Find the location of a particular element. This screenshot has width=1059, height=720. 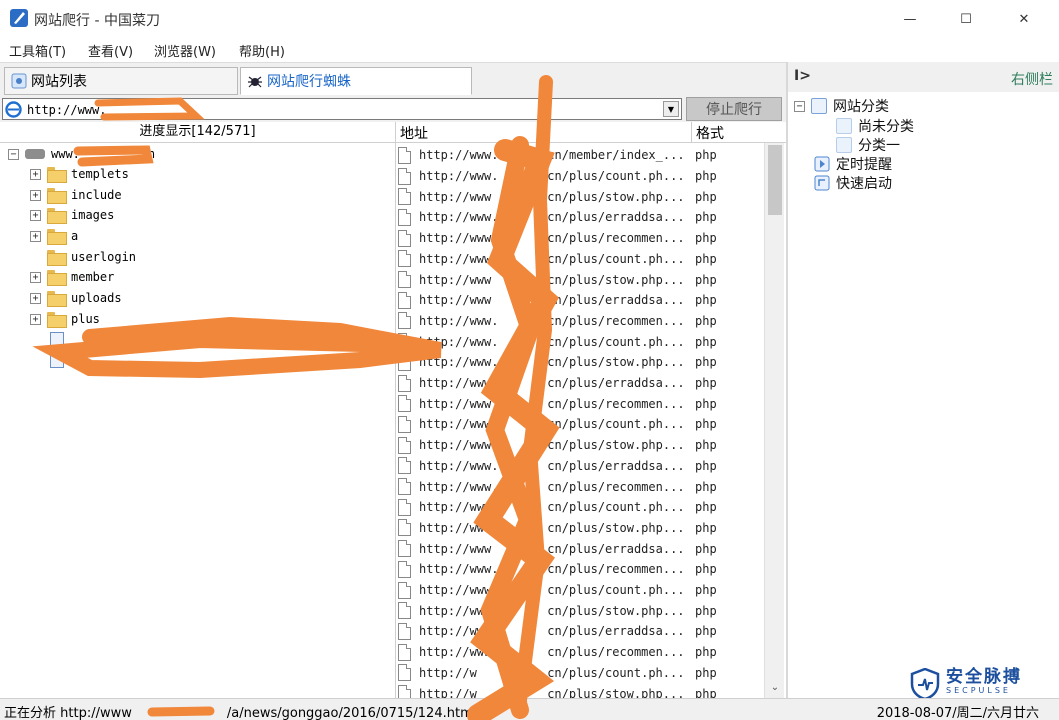

quick-launch: 快速启动 is located at coordinates (853, 183).